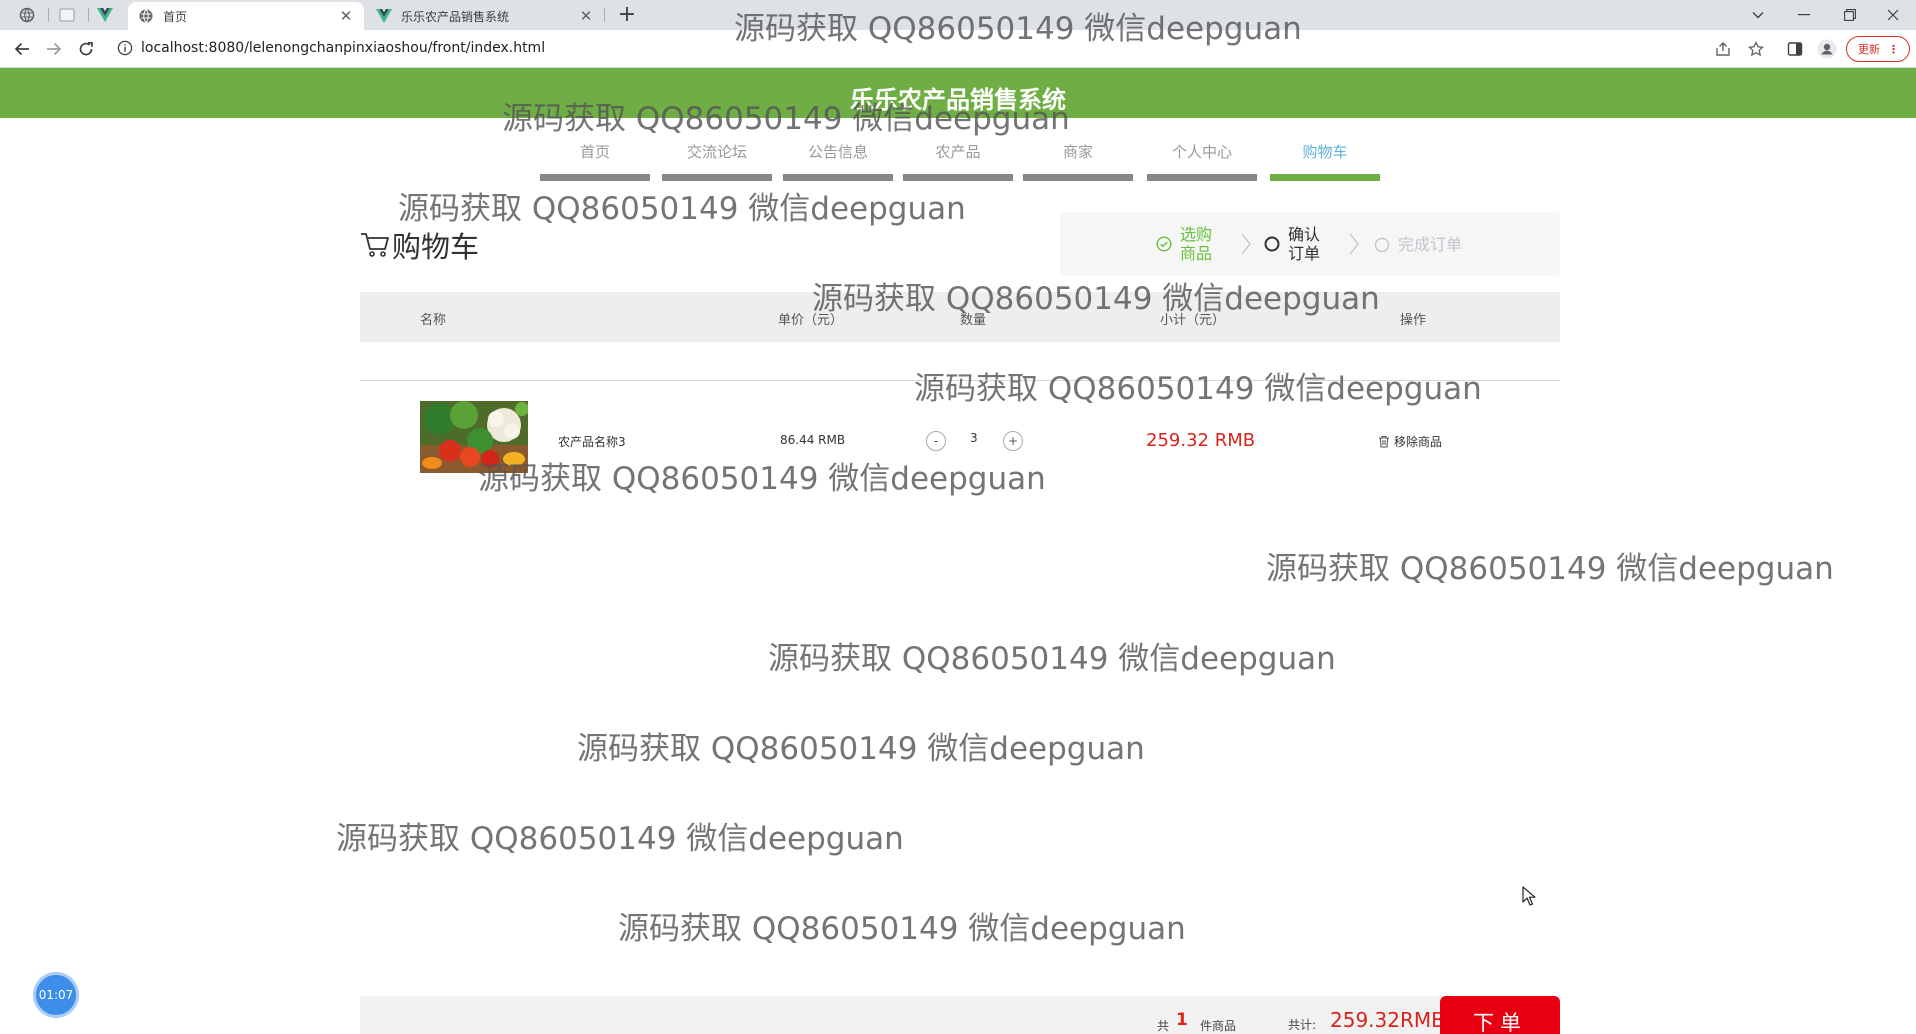 Image resolution: width=1916 pixels, height=1034 pixels. I want to click on pinned-tab-page-icon, so click(67, 15).